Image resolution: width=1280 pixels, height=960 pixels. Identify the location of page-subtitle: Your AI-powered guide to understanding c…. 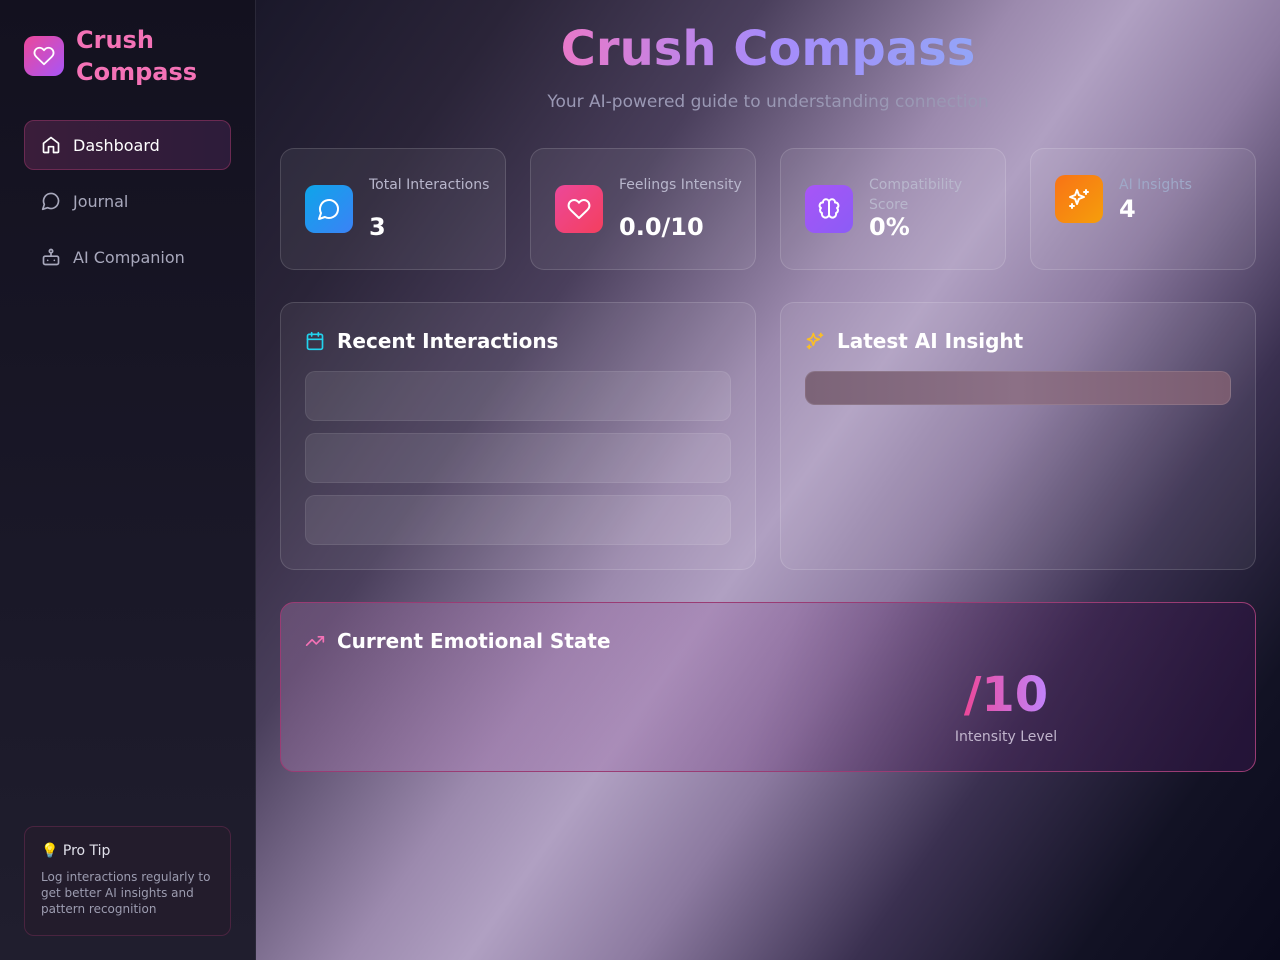
(768, 102).